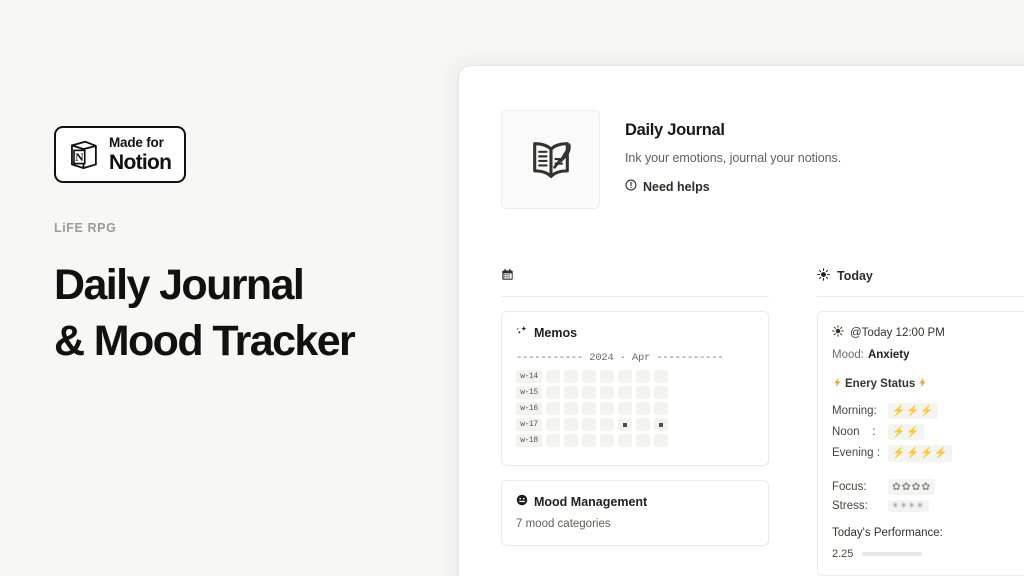 Image resolution: width=1024 pixels, height=576 pixels. I want to click on calendar-caption: ----------- 2024 · Apr -----------, so click(620, 358).